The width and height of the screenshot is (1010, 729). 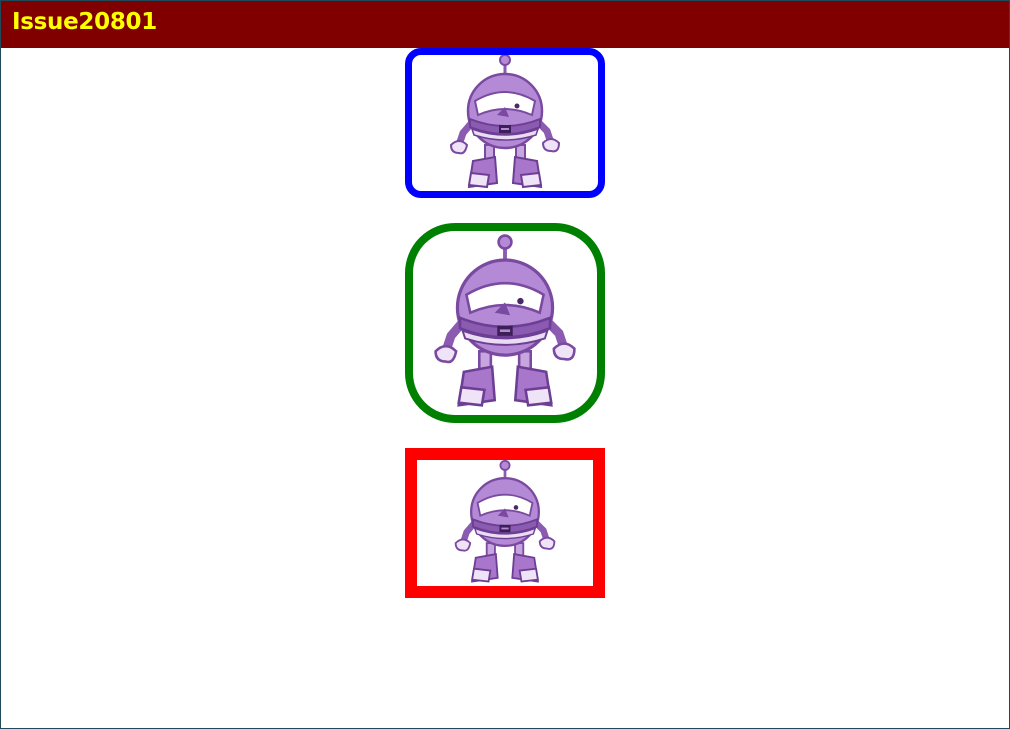 What do you see at coordinates (84, 22) in the screenshot?
I see `window-title: Issue20801` at bounding box center [84, 22].